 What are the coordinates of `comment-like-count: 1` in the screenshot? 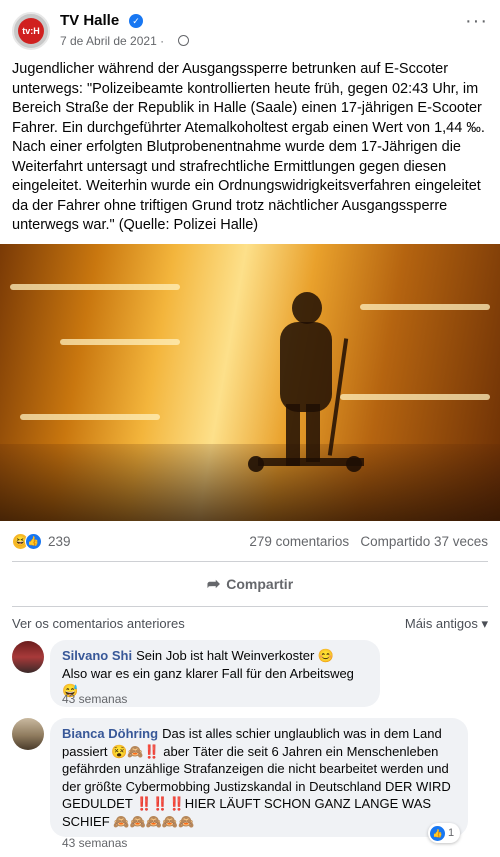 It's located at (451, 833).